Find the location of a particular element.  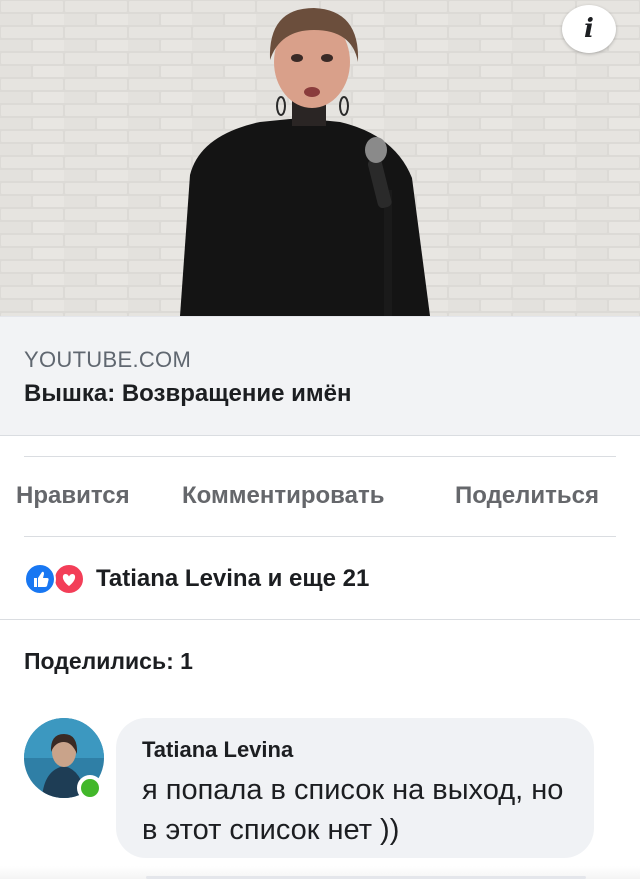

like-button: Нравится is located at coordinates (73, 496).